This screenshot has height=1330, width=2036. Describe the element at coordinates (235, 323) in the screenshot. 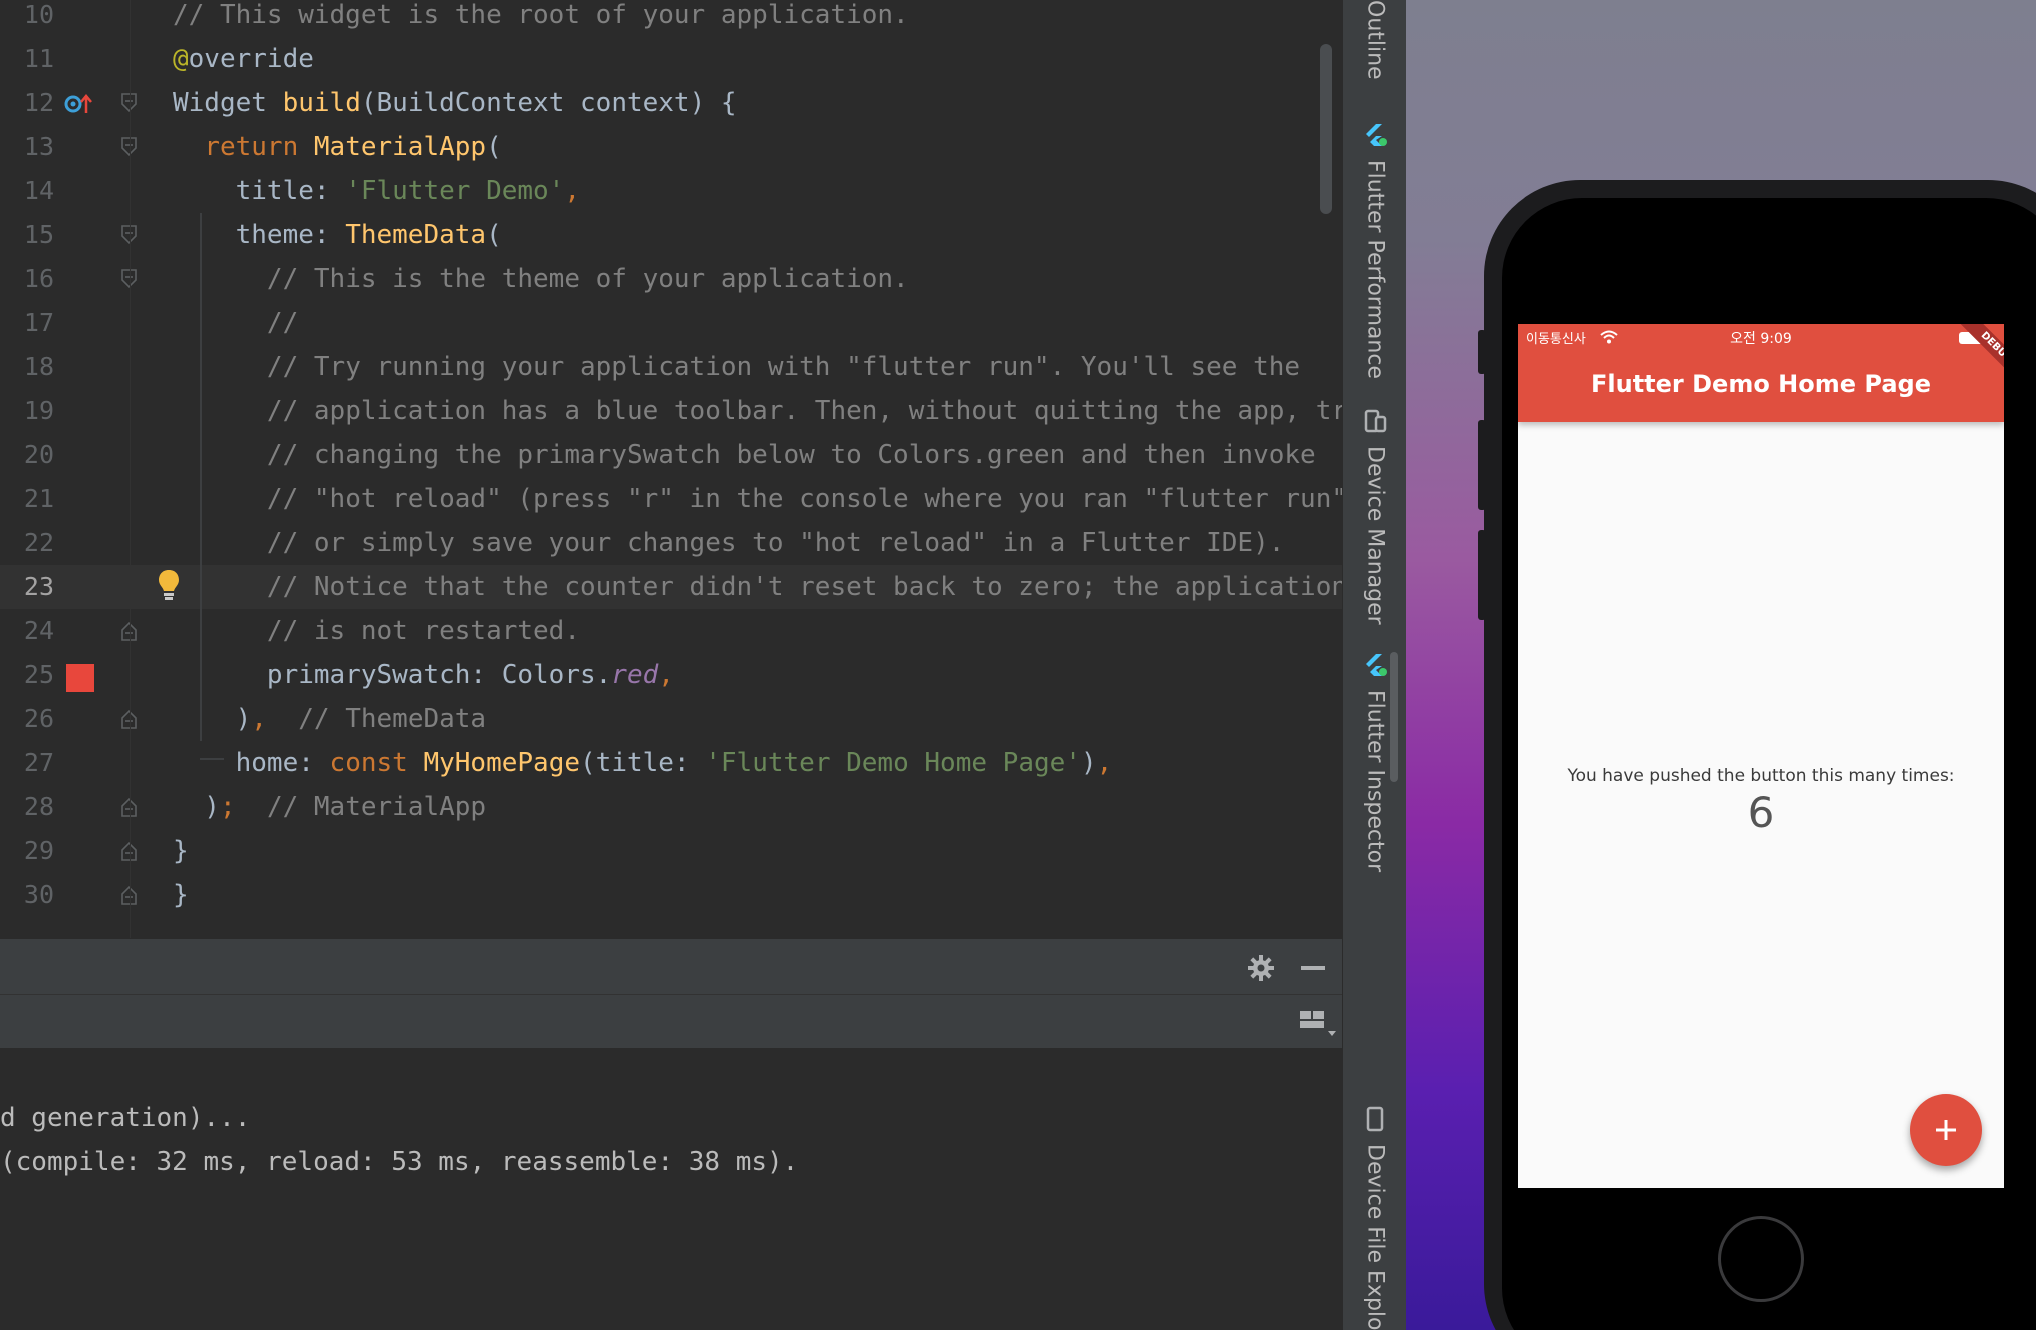

I see `code-text: //` at that location.